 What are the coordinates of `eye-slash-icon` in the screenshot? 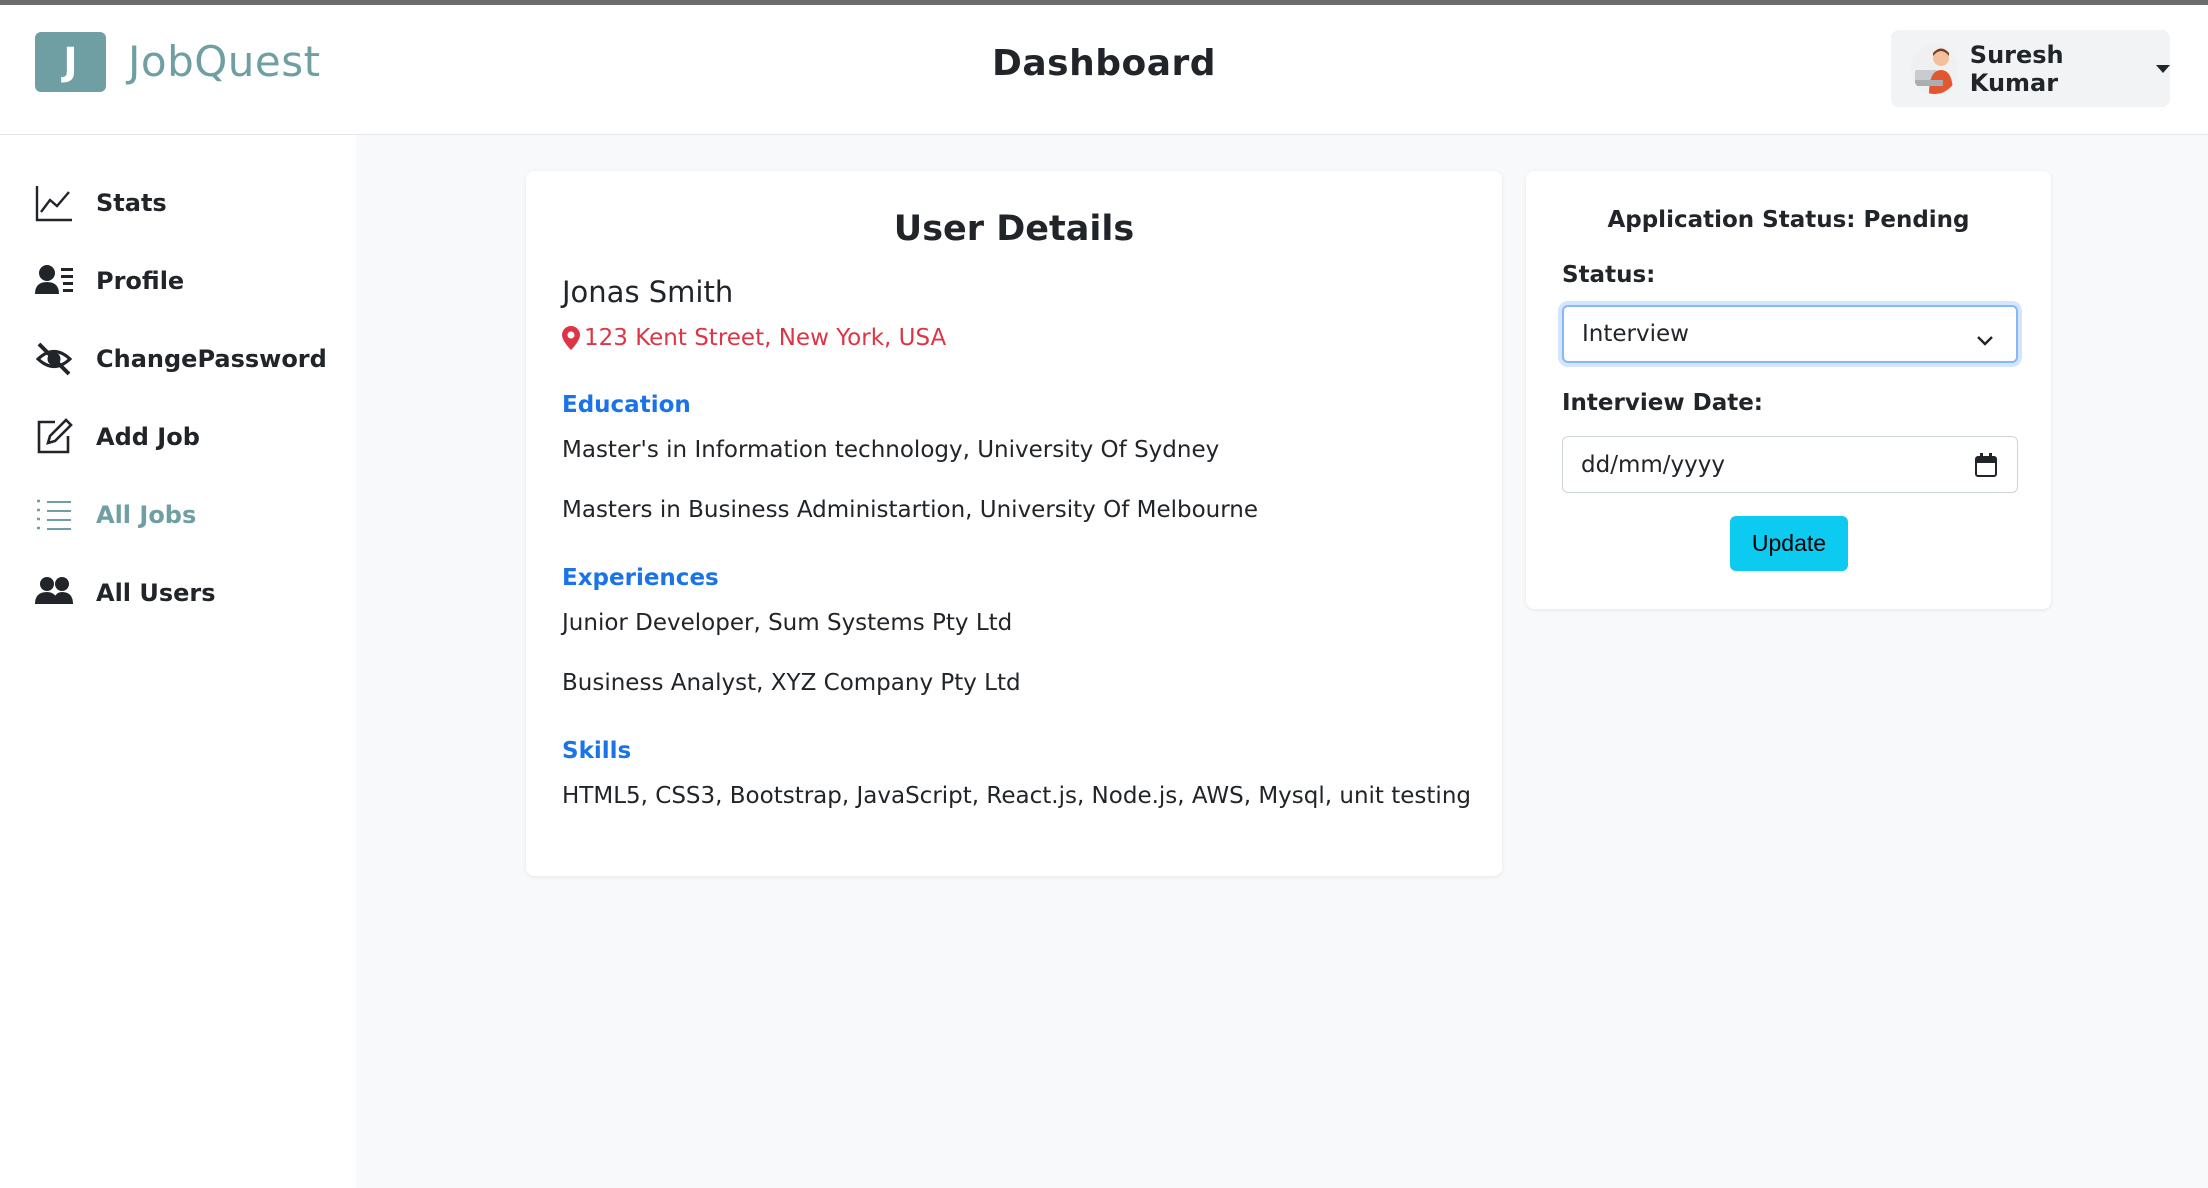 It's located at (54, 359).